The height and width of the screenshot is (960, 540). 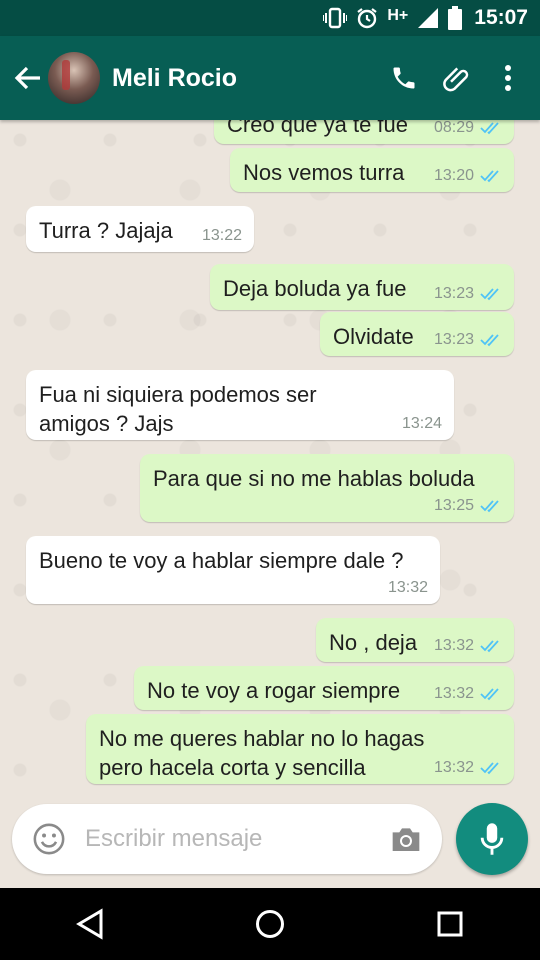 What do you see at coordinates (314, 478) in the screenshot?
I see `message-text: Para que si no me hablas boluda` at bounding box center [314, 478].